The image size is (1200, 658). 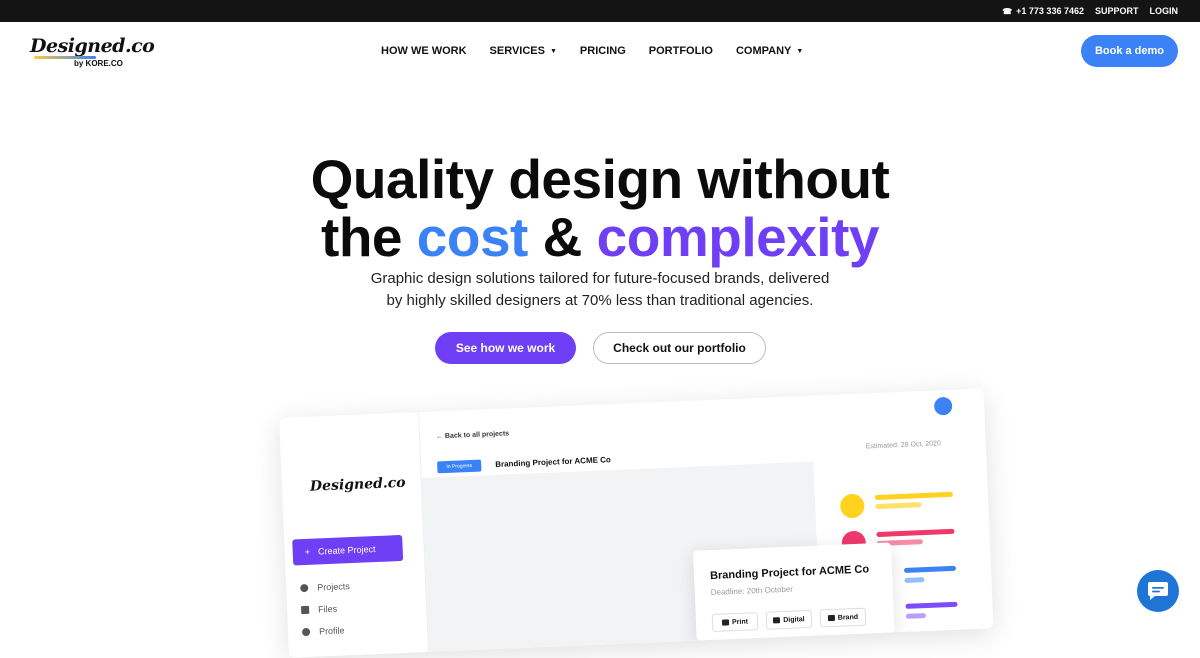 I want to click on hero-title-line1: Quality design without, so click(x=600, y=179).